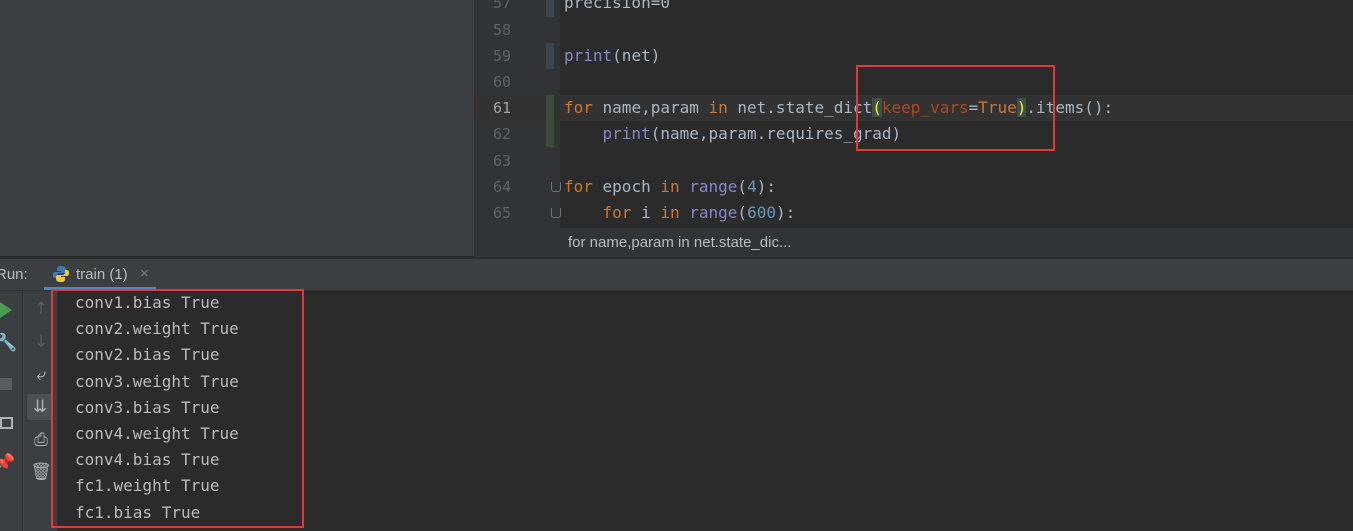 This screenshot has height=531, width=1353. Describe the element at coordinates (11, 343) in the screenshot. I see `wrench-icon: 🔧` at that location.